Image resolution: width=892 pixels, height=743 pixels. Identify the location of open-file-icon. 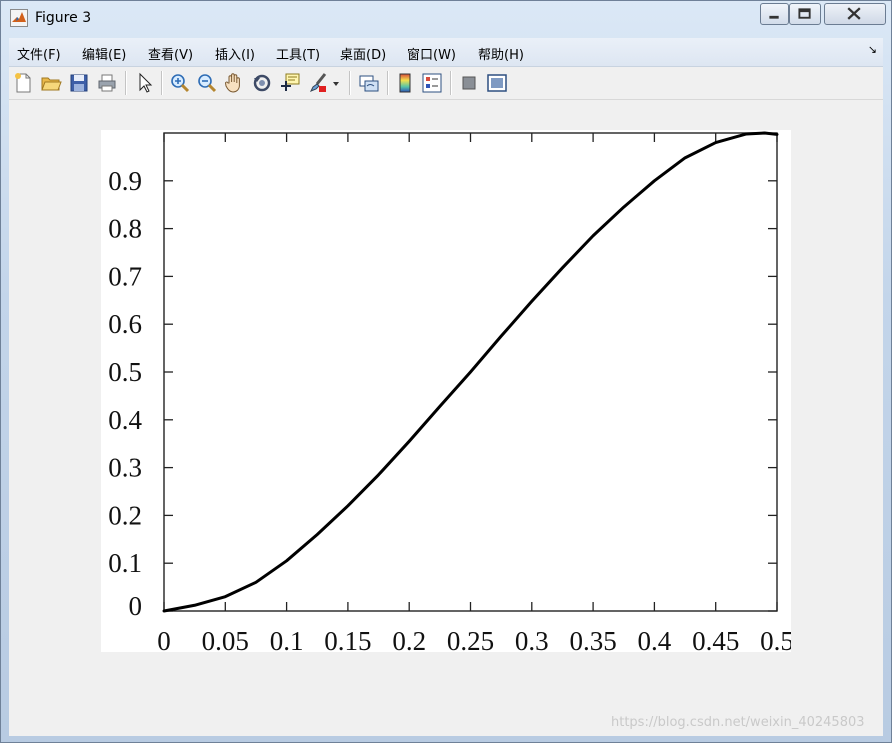
(51, 83).